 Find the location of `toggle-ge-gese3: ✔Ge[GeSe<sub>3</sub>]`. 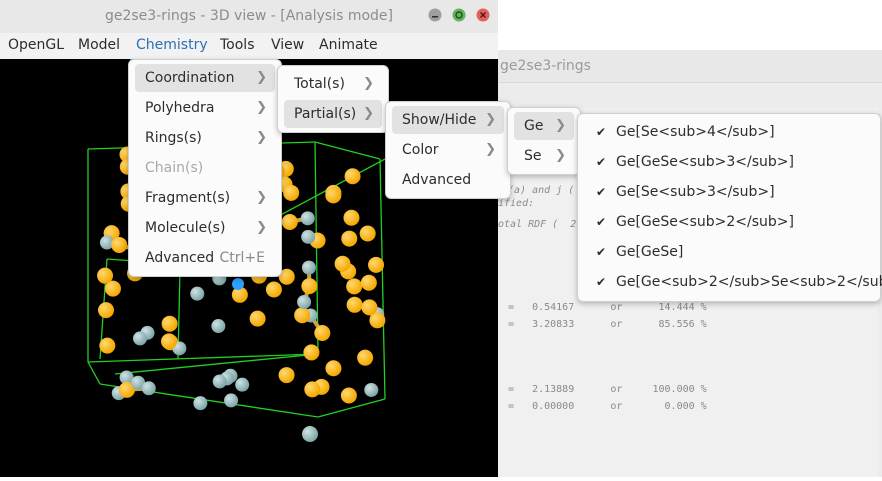

toggle-ge-gese3: ✔Ge[GeSe<sub>3</sub>] is located at coordinates (729, 162).